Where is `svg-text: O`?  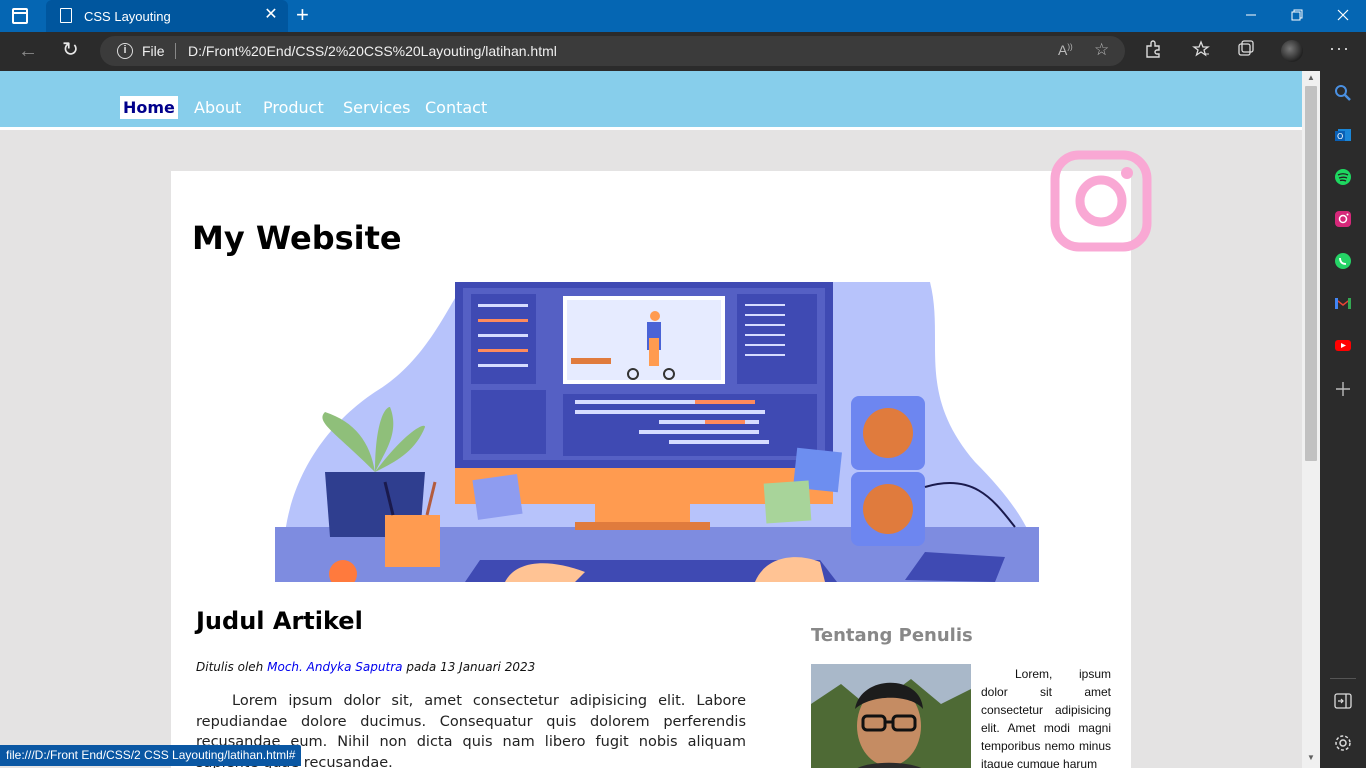
svg-text: O is located at coordinates (1340, 136).